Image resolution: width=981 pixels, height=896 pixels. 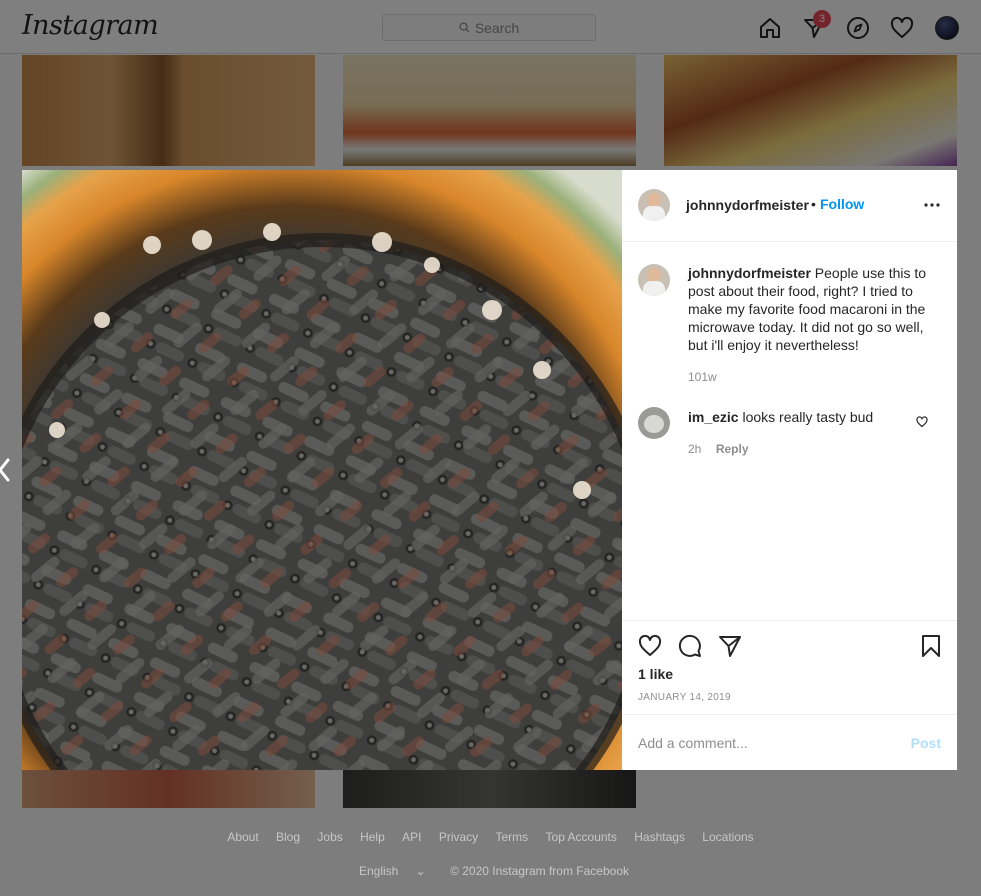 What do you see at coordinates (372, 837) in the screenshot?
I see `footer-link: Help` at bounding box center [372, 837].